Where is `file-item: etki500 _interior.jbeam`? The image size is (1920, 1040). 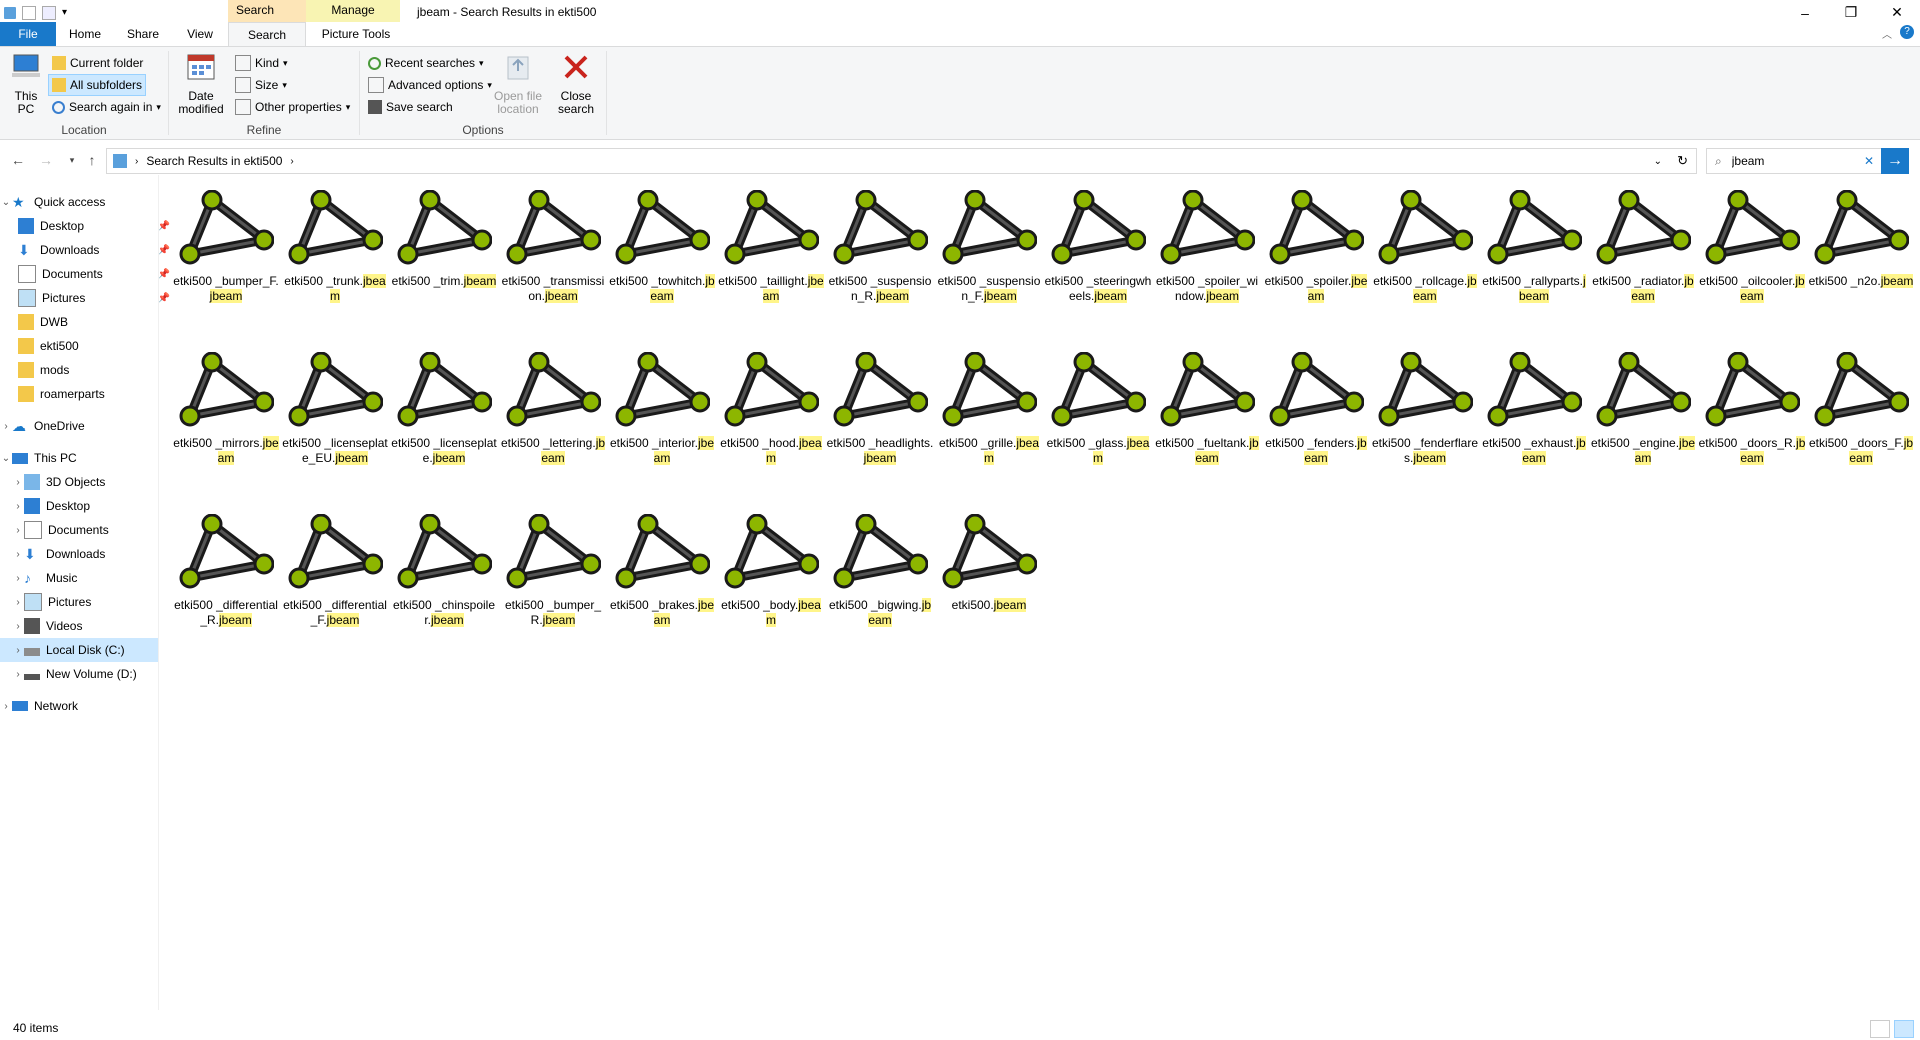 file-item: etki500 _interior.jbeam is located at coordinates (662, 409).